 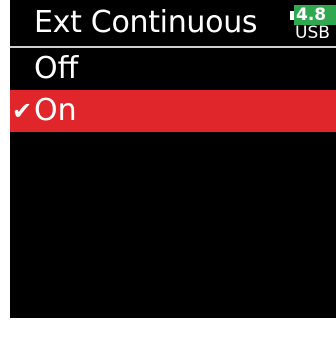 I want to click on menu-item-off: Off, so click(x=173, y=69).